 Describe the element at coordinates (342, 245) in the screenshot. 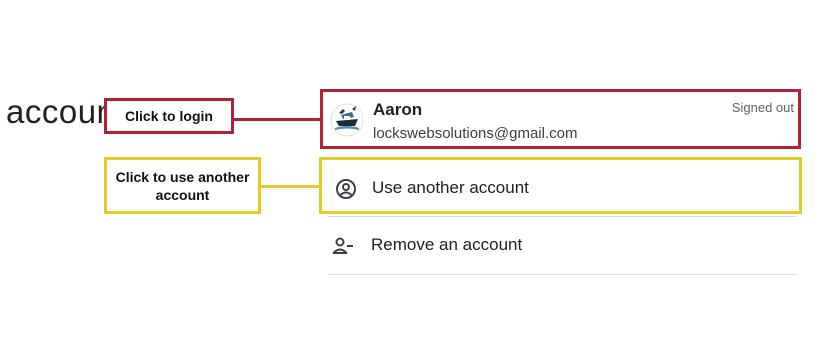

I see `person-remove-icon` at that location.